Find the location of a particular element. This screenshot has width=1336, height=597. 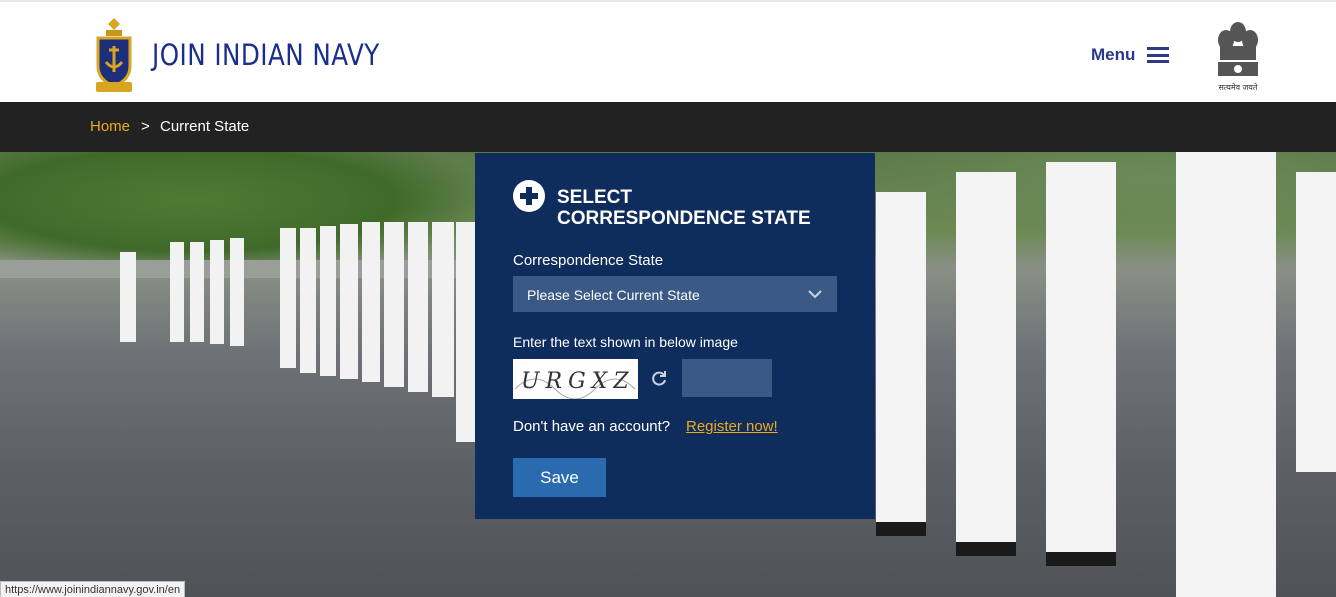

register-now-link: Register now! is located at coordinates (732, 426).